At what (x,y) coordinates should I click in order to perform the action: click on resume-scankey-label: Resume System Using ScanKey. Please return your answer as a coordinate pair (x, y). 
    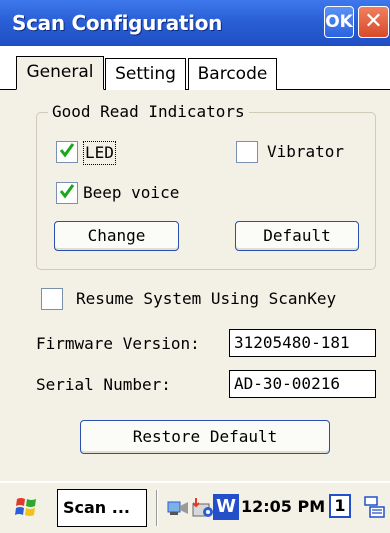
    Looking at the image, I should click on (206, 298).